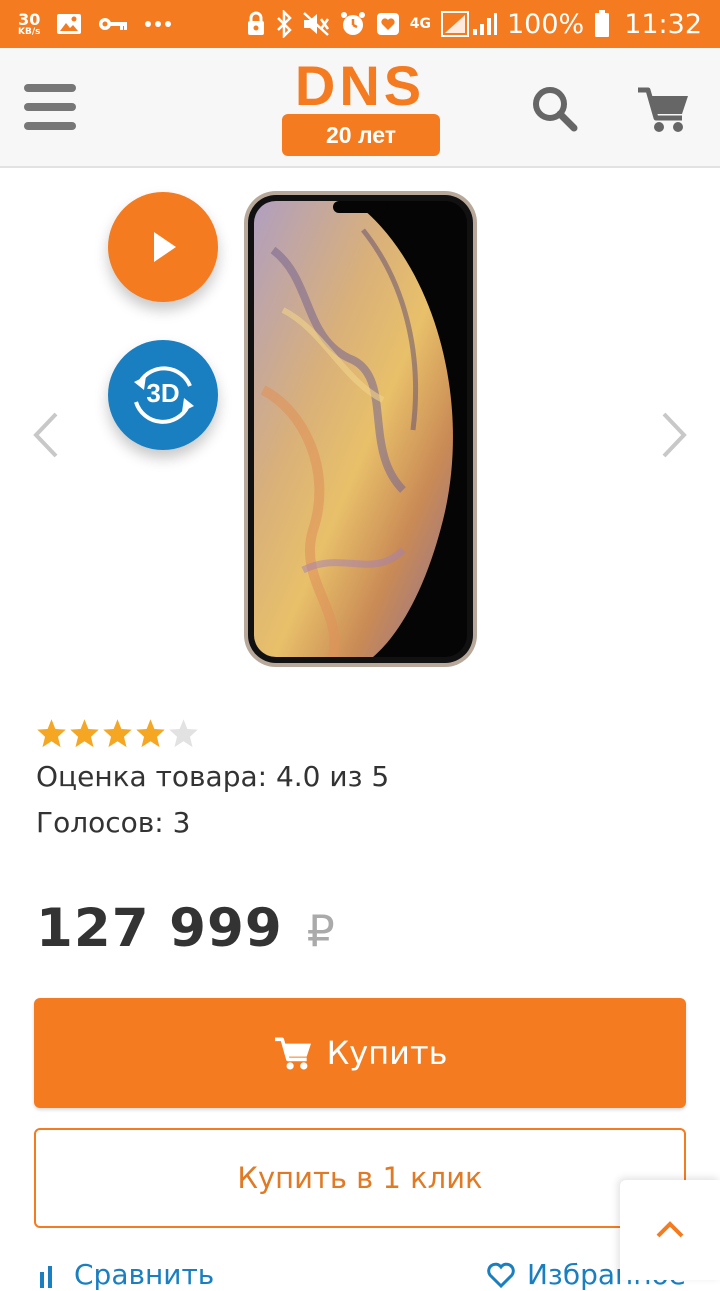 Image resolution: width=720 pixels, height=1291 pixels. I want to click on chevron-up-icon, so click(670, 1229).